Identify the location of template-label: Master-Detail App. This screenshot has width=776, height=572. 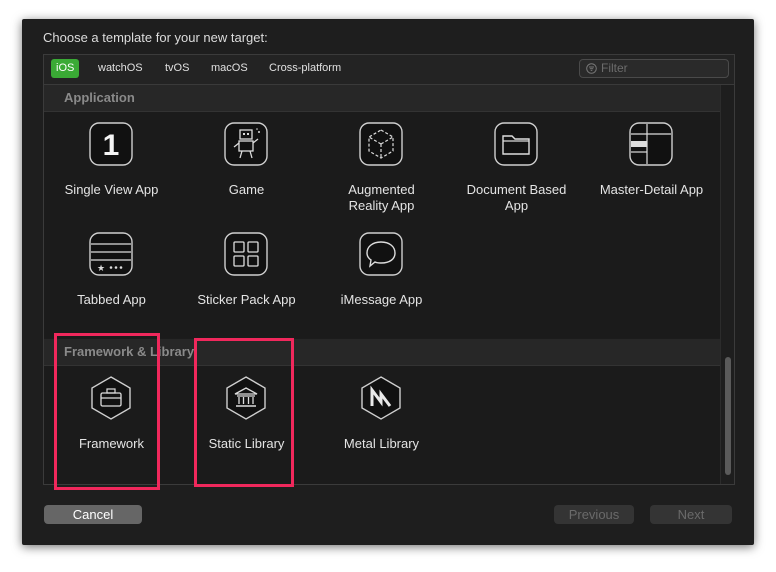
(651, 189).